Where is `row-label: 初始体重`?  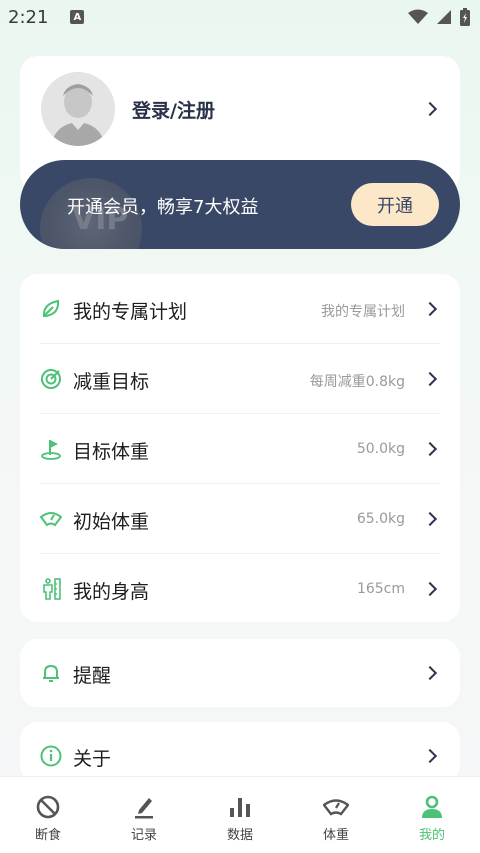
row-label: 初始体重 is located at coordinates (111, 522).